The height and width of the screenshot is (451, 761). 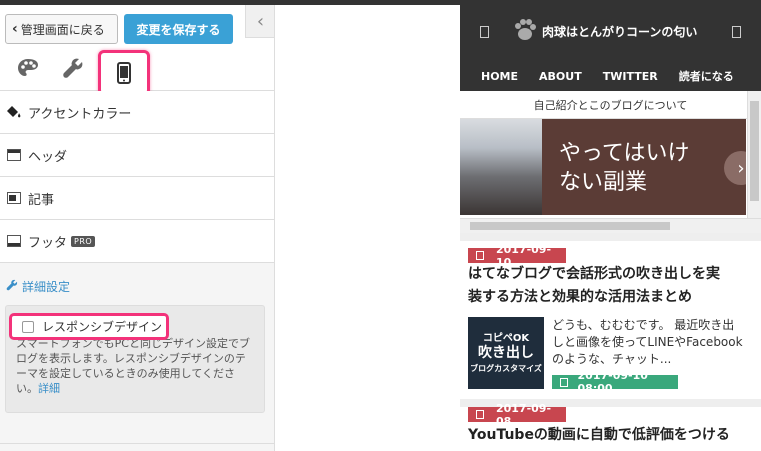 I want to click on menu-label: アクセントカラー, so click(x=80, y=114).